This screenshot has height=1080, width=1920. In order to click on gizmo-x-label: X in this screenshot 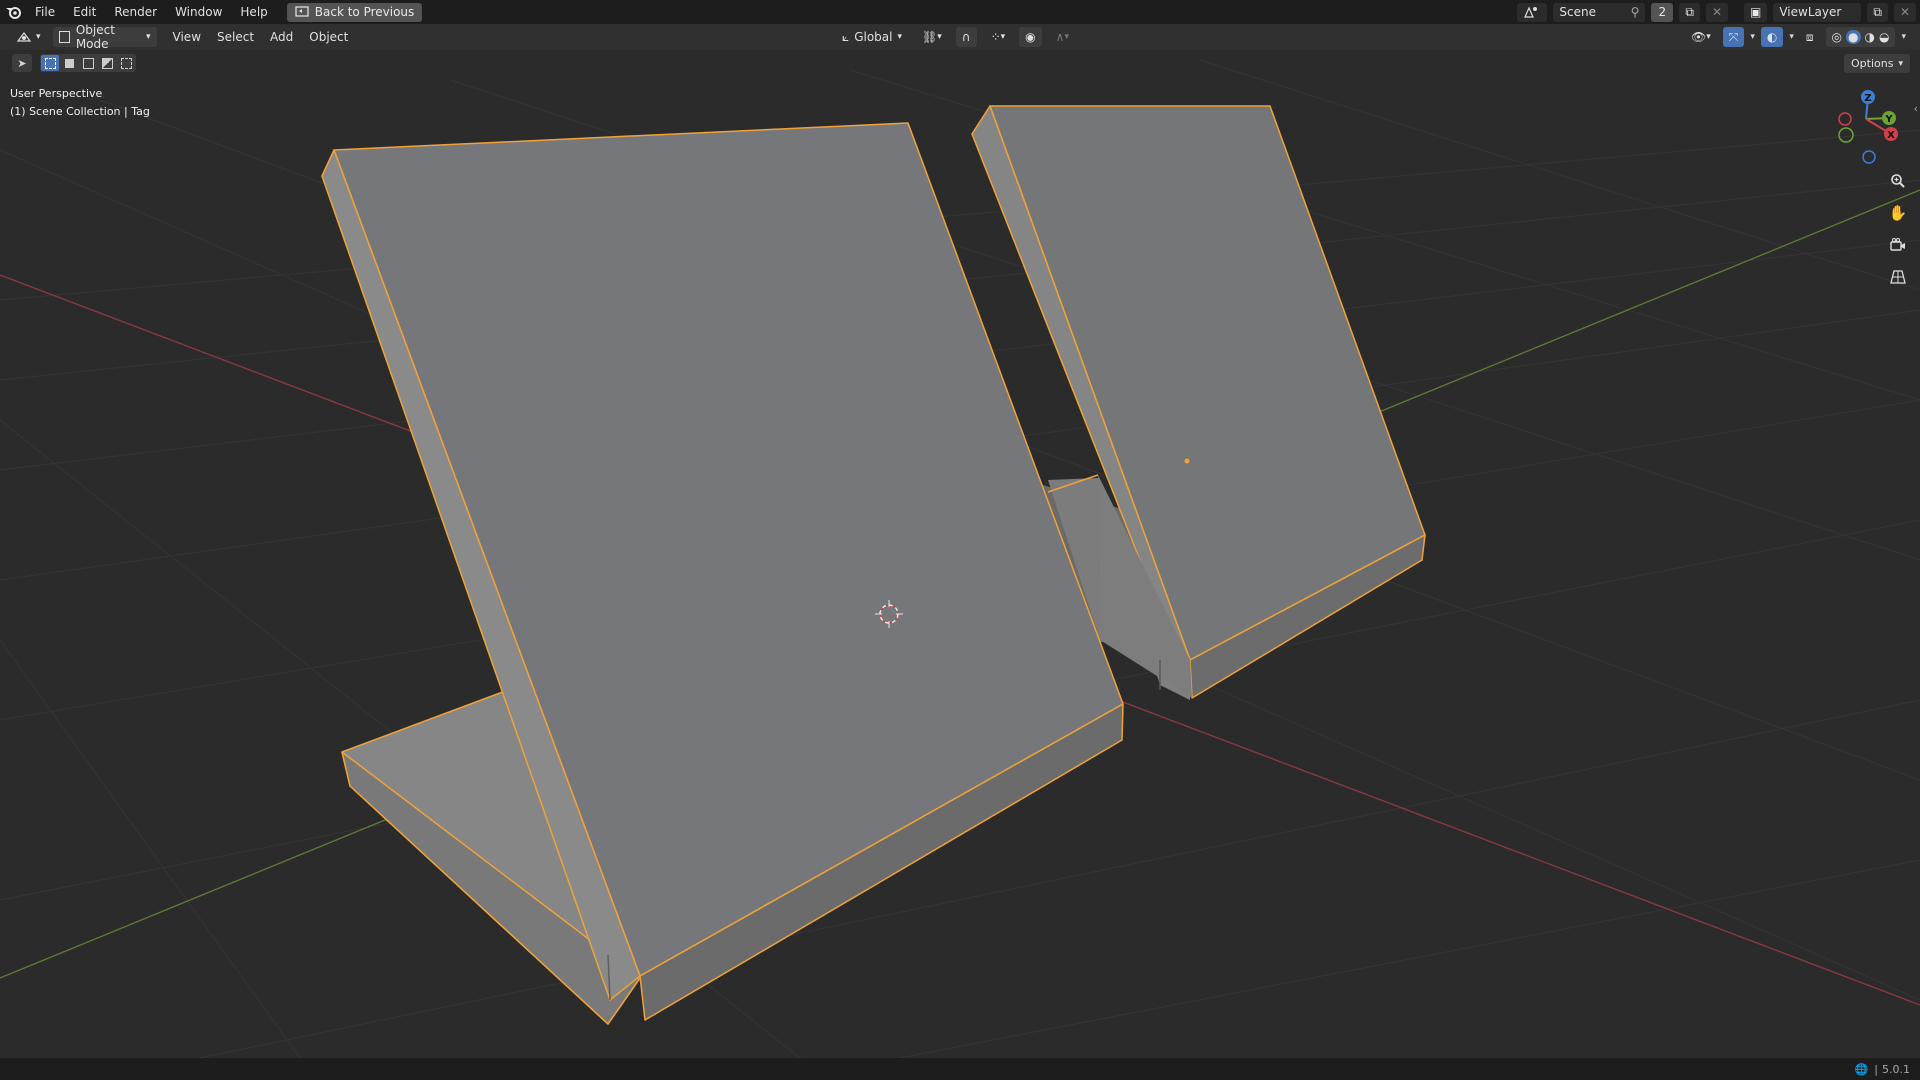, I will do `click(1891, 135)`.